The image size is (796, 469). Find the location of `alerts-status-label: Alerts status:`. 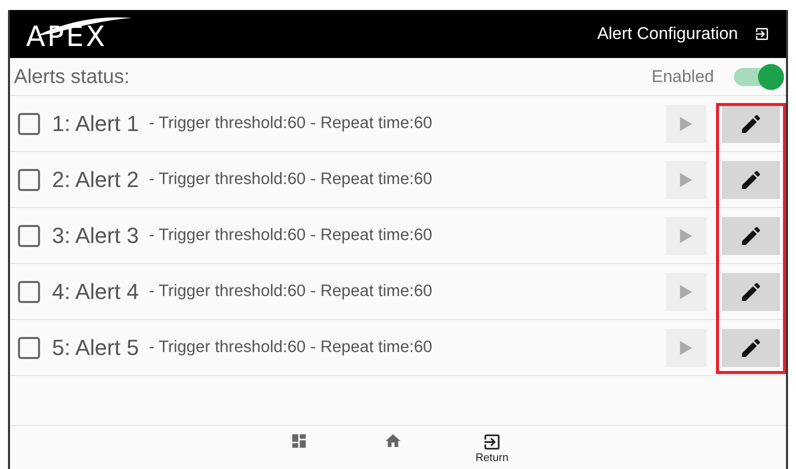

alerts-status-label: Alerts status: is located at coordinates (72, 77).